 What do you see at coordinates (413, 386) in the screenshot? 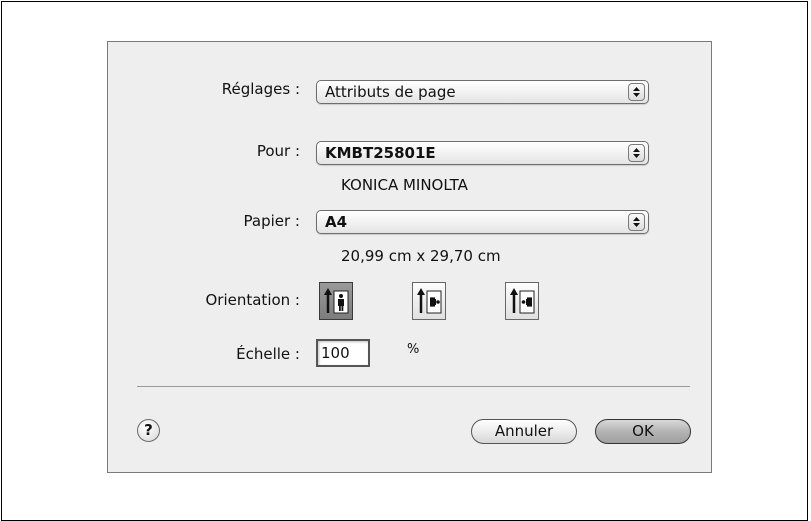
I see `separator` at bounding box center [413, 386].